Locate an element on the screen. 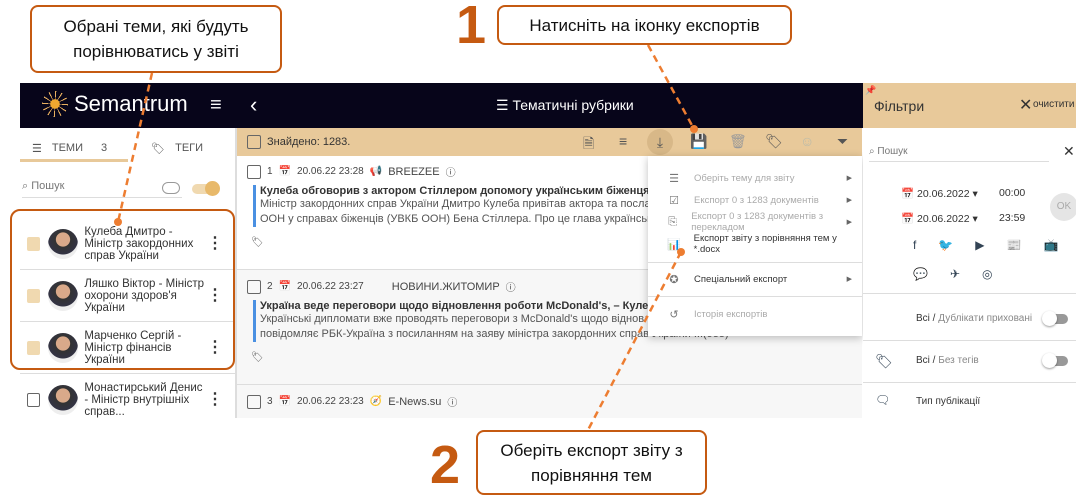 The height and width of the screenshot is (501, 1076). step-number-1: 1 is located at coordinates (471, 27).